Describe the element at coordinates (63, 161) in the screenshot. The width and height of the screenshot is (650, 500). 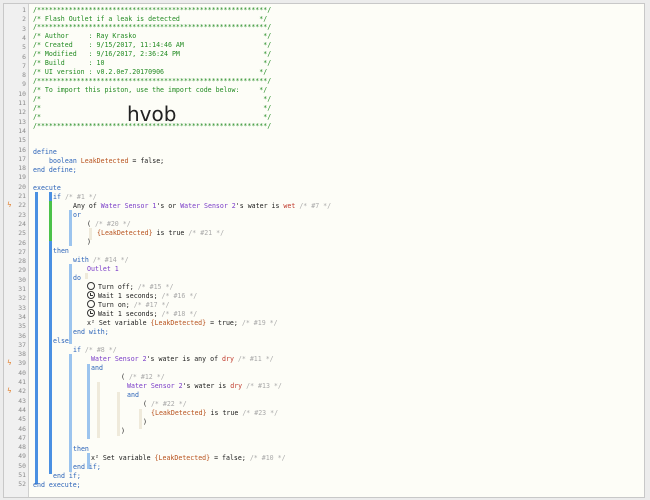
I see `type-keyword: boolean` at that location.